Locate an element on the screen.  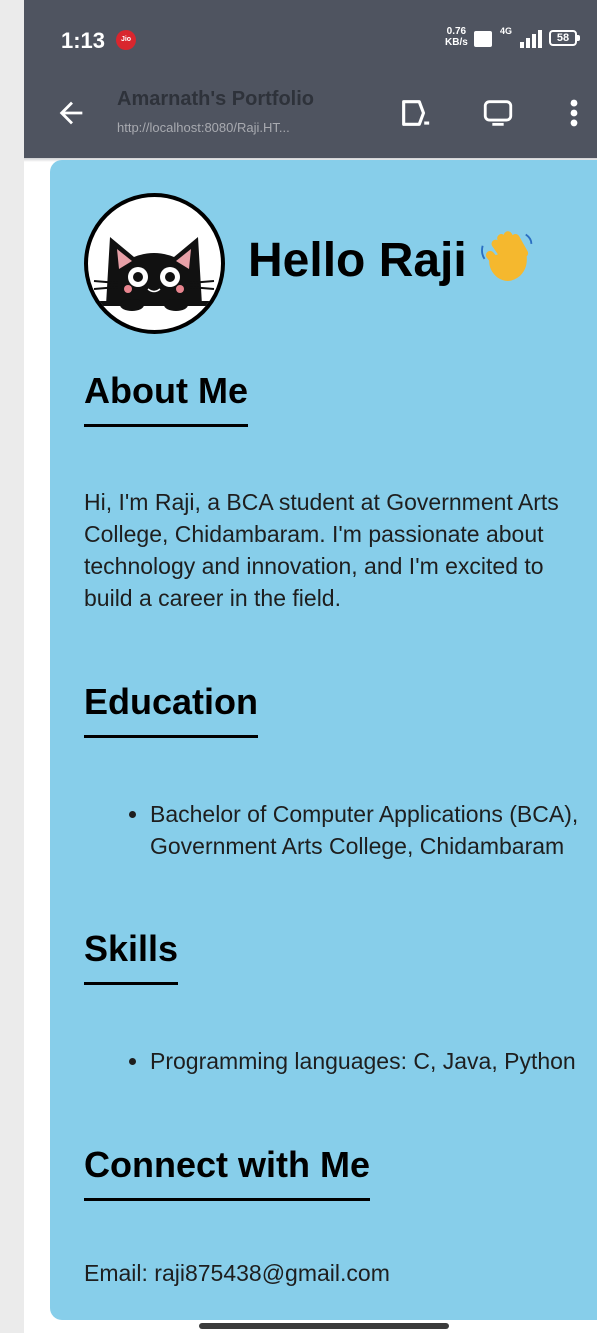
connect-heading: Connect with Me is located at coordinates (227, 1172).